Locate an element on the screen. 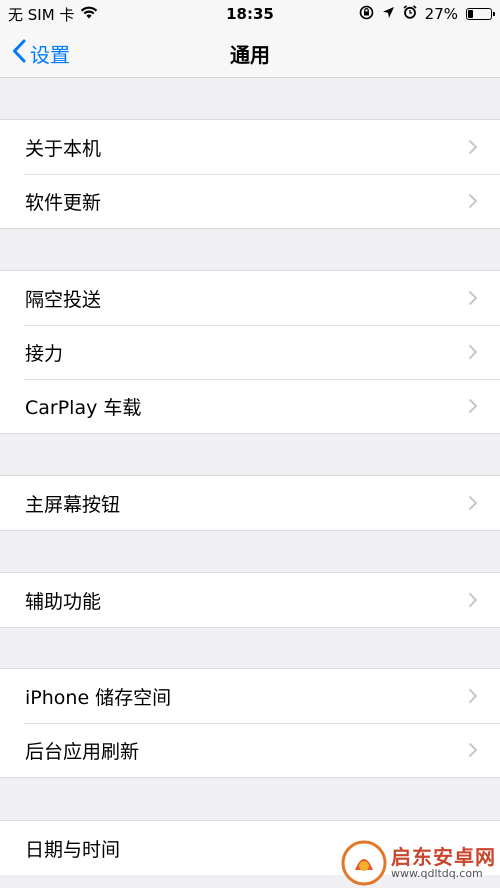  row-label: 关于本机 is located at coordinates (63, 148).